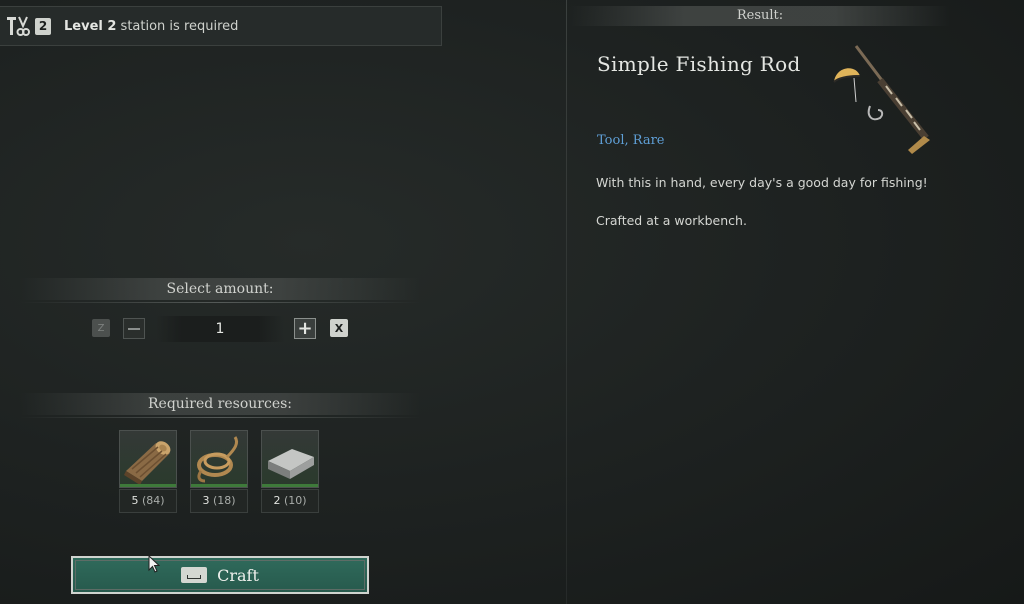  What do you see at coordinates (224, 500) in the screenshot?
I see `resource-have: (18)` at bounding box center [224, 500].